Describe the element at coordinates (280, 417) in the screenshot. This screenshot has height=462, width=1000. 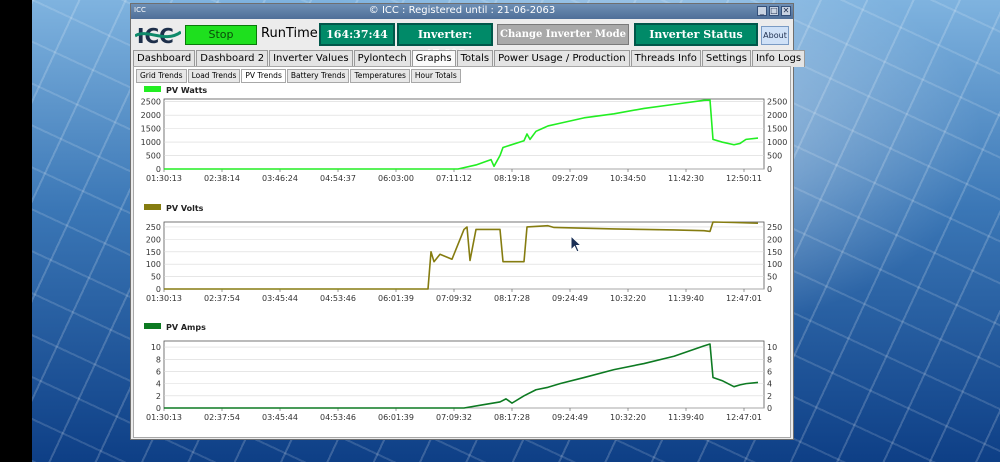
I see `x-tick-label: 03:45:44` at that location.